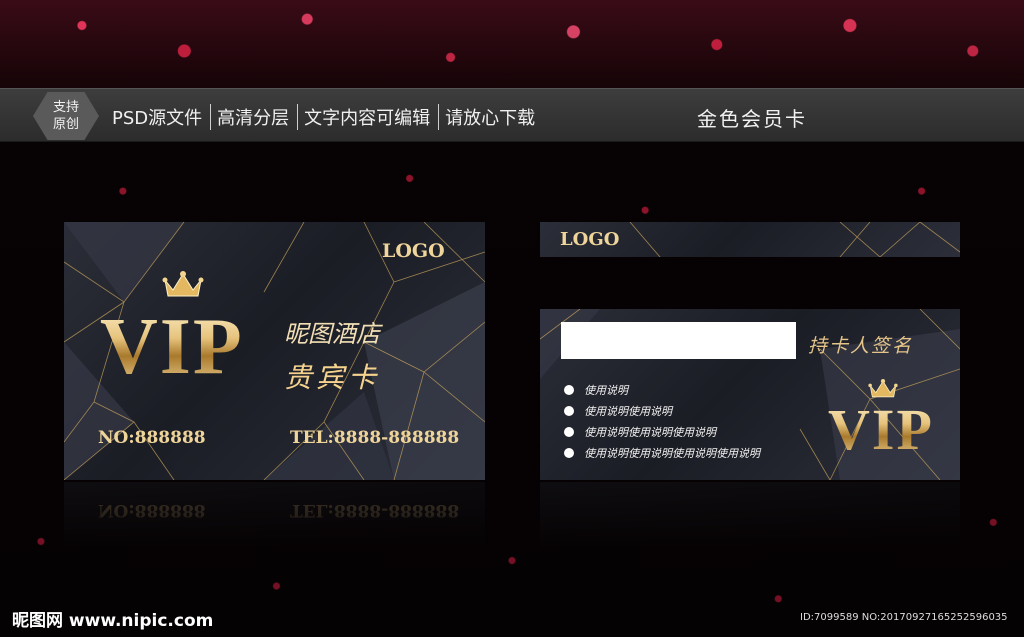 The width and height of the screenshot is (1024, 637). Describe the element at coordinates (750, 517) in the screenshot. I see `back-card-reflection` at that location.